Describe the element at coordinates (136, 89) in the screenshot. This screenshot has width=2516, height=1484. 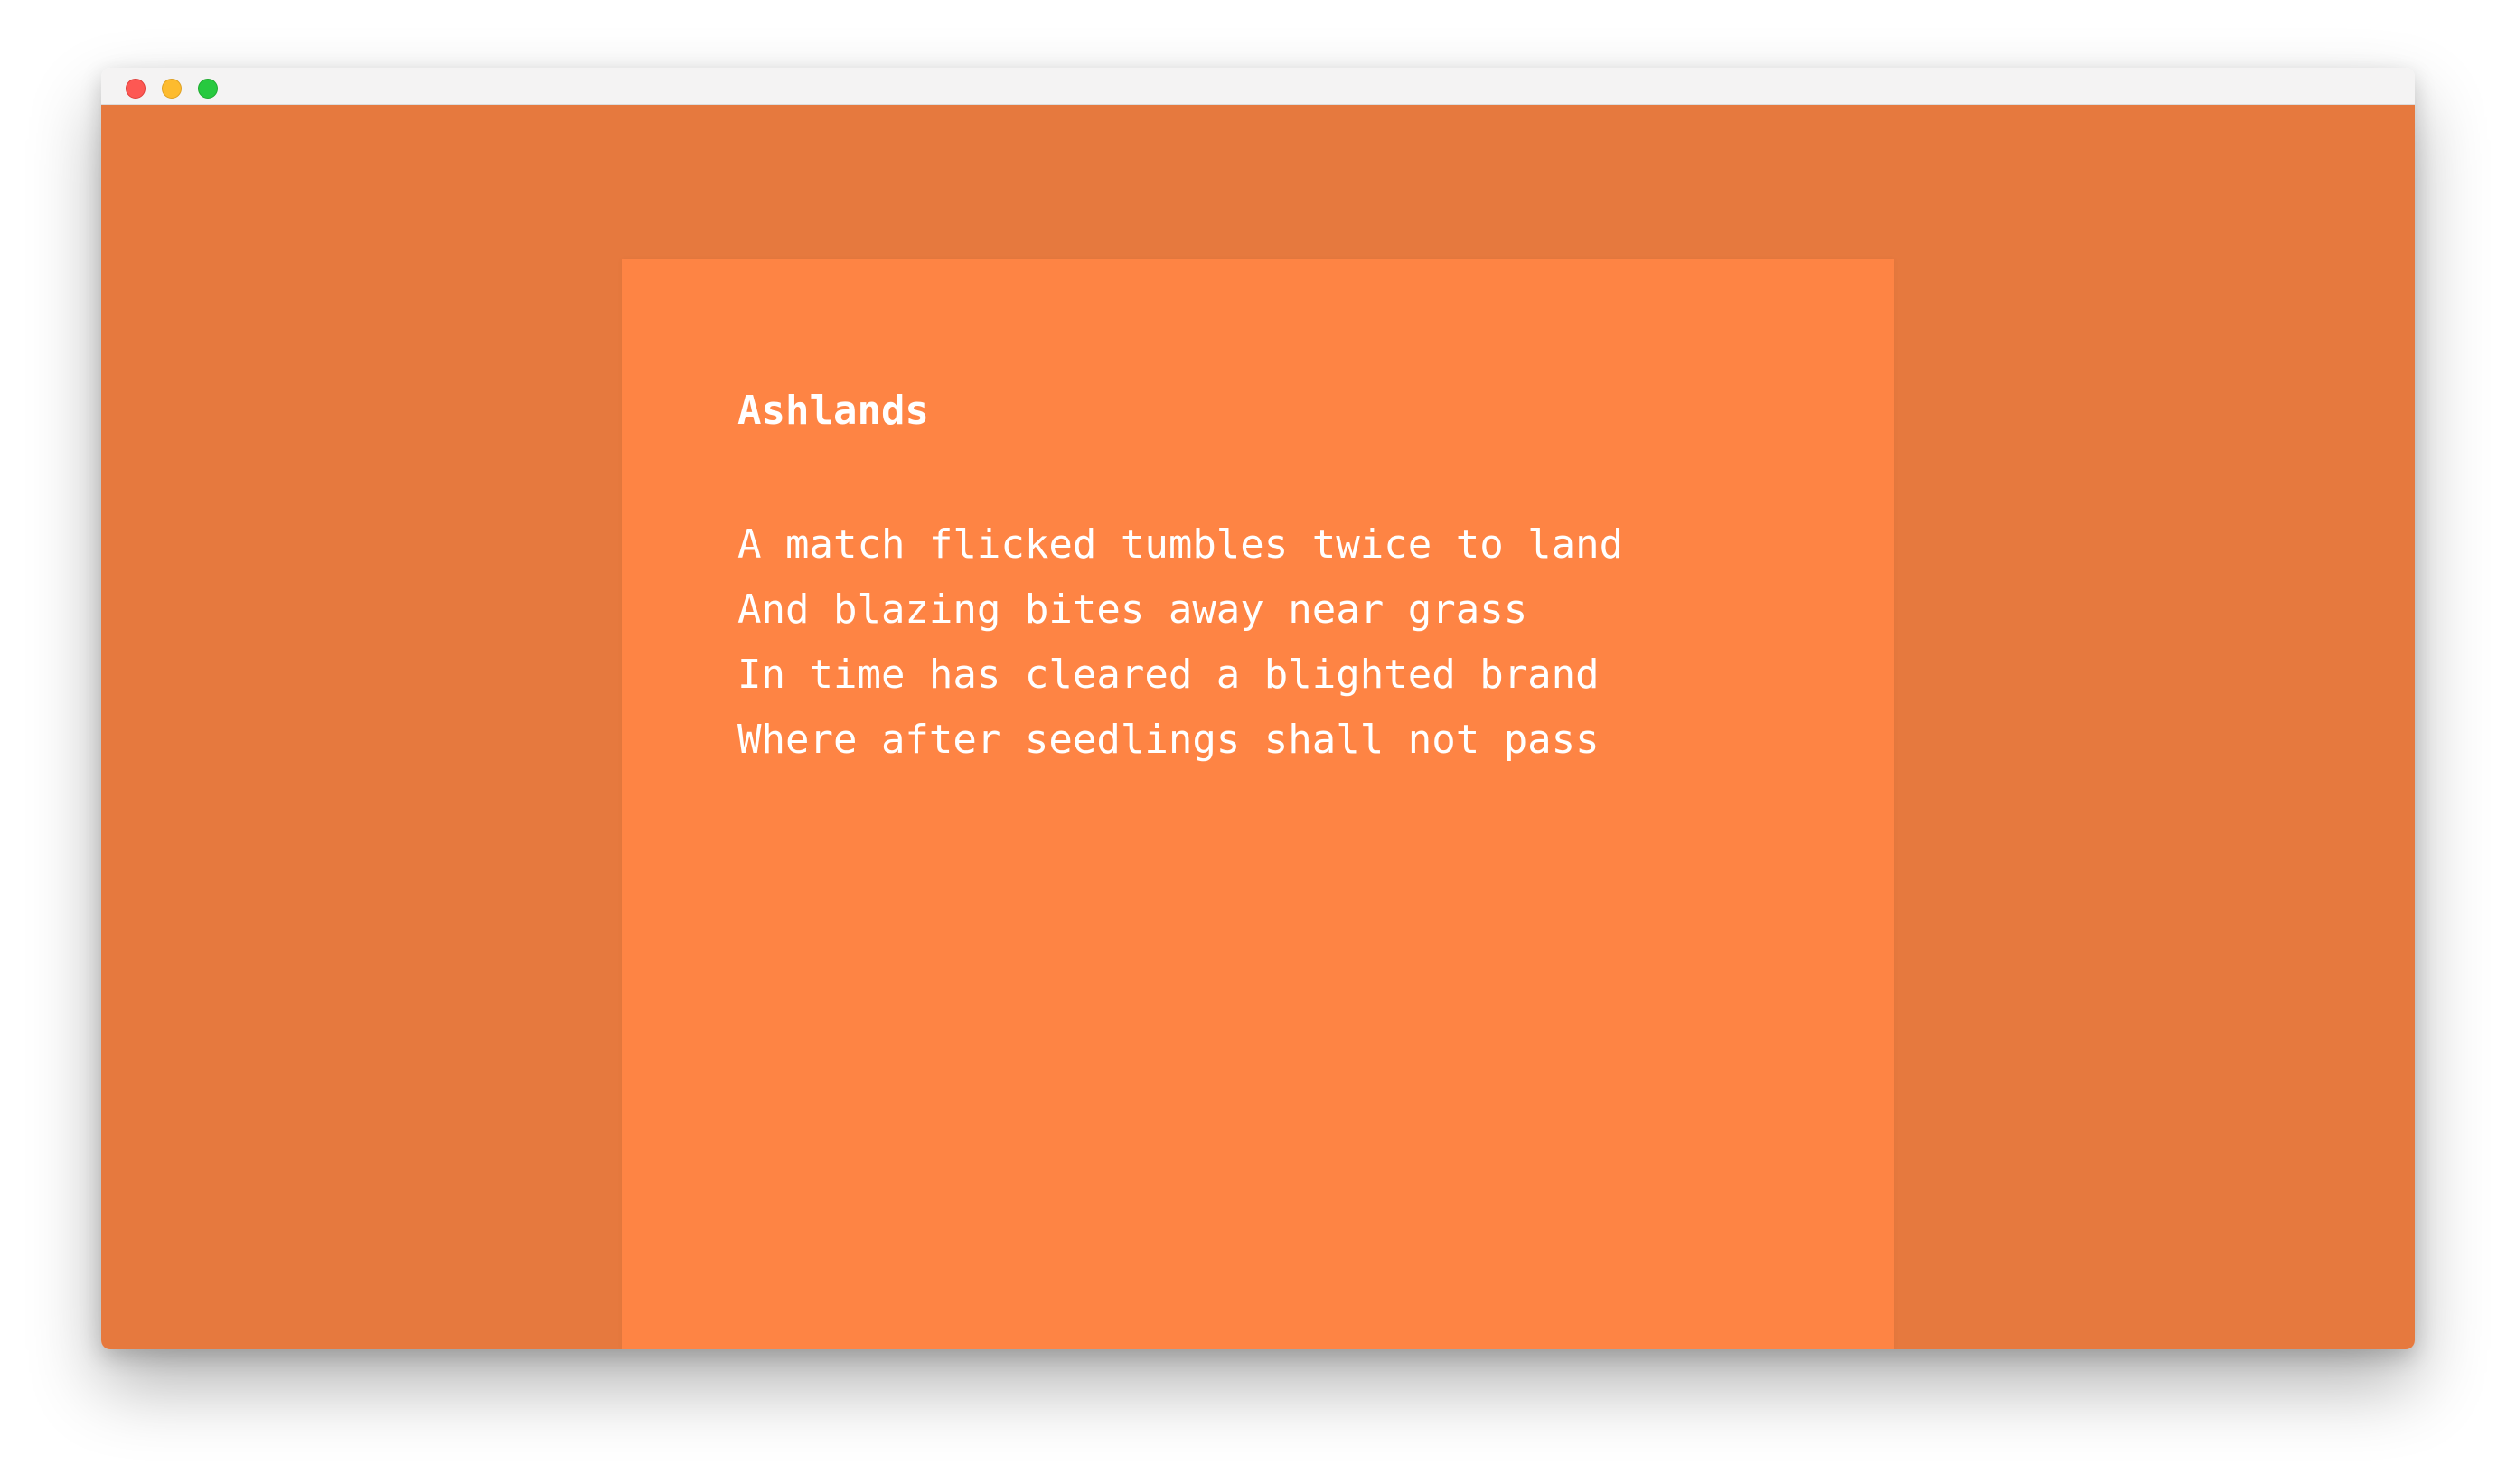
I see `close-window-button` at that location.